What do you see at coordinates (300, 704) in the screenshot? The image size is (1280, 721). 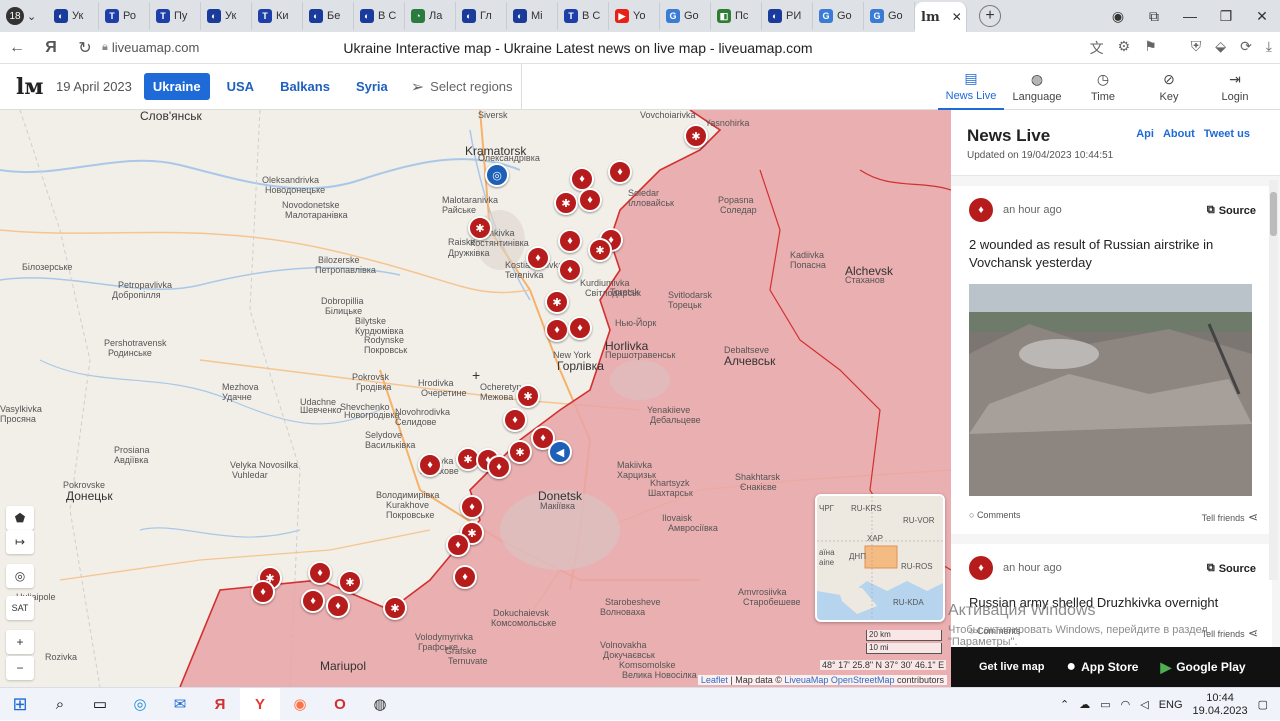 I see `firefox-icon: ◉` at bounding box center [300, 704].